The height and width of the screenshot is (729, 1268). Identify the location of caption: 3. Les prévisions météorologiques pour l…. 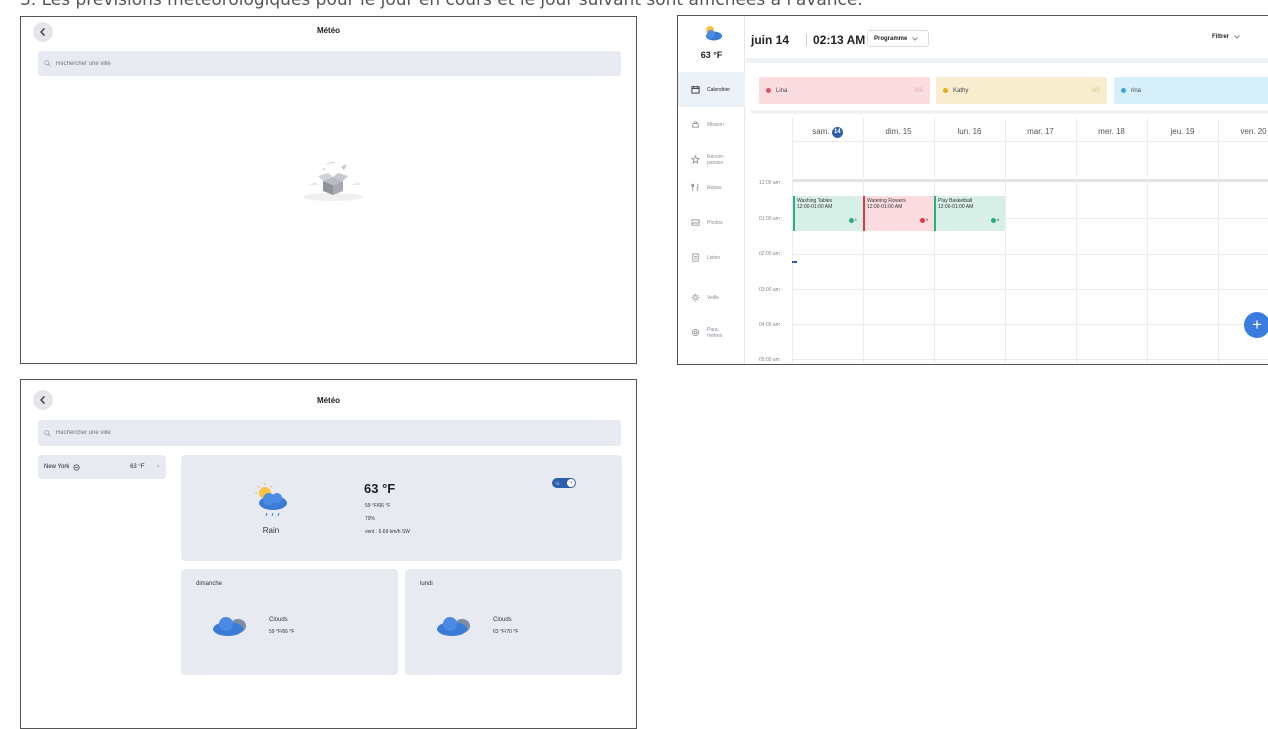
(441, 5).